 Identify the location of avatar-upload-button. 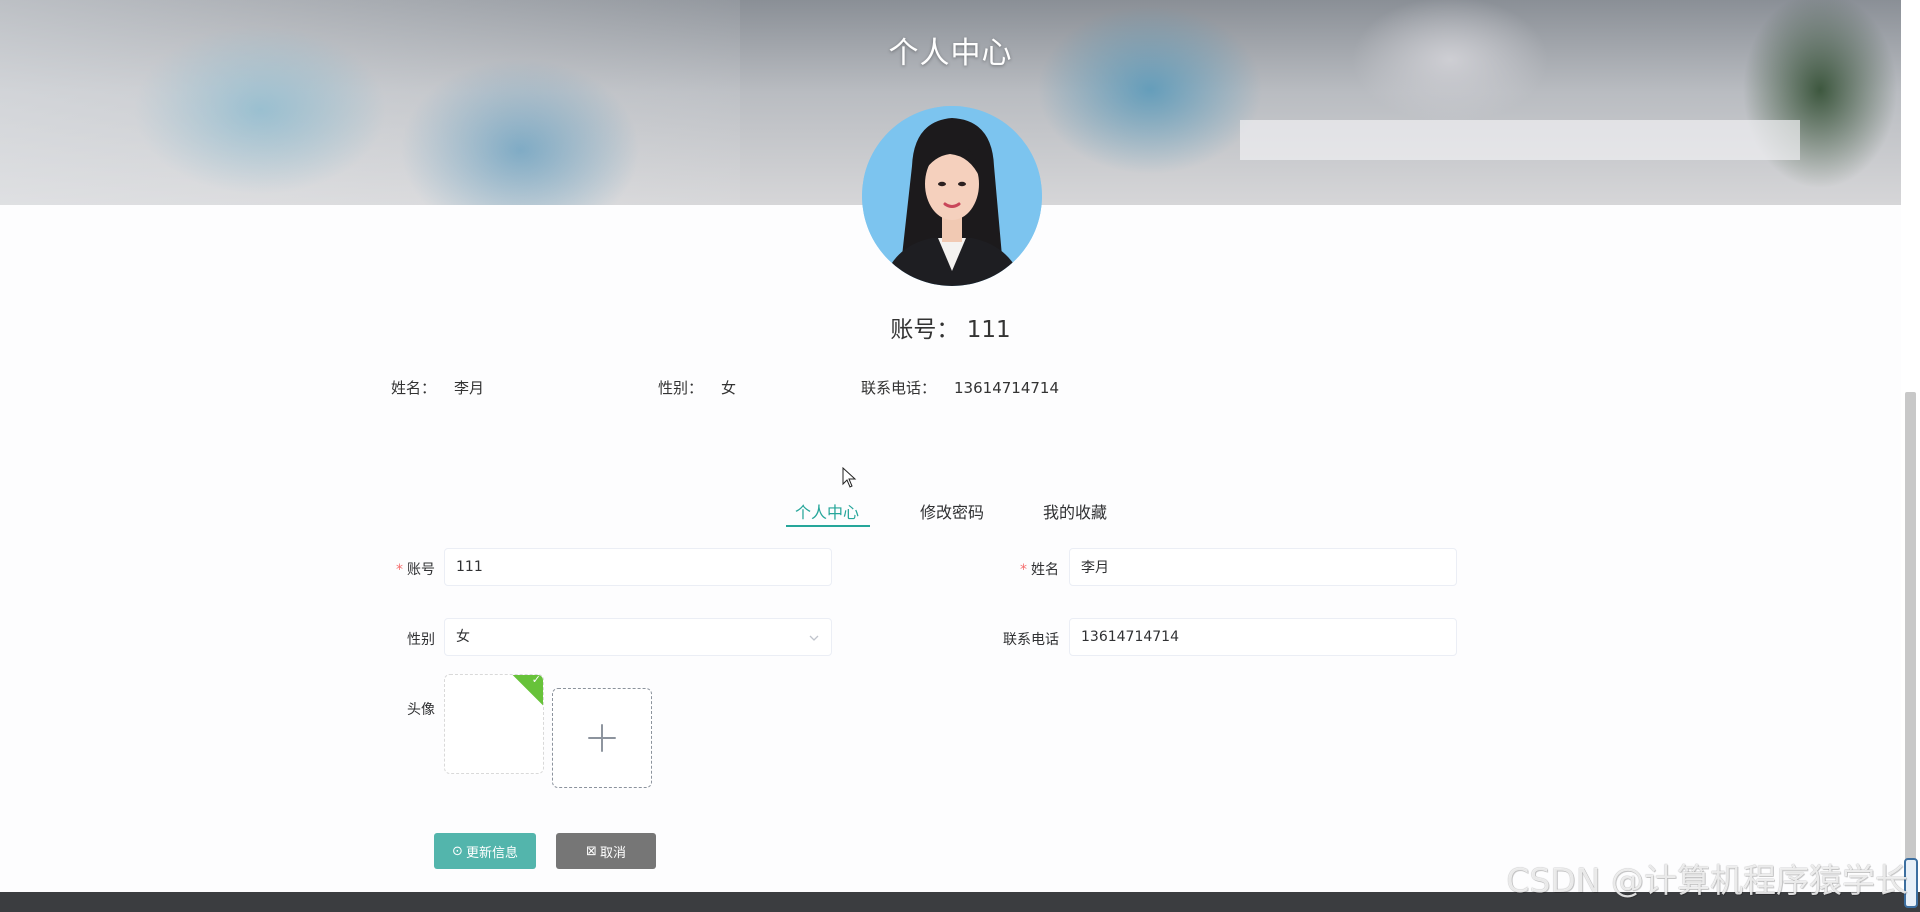
(602, 738).